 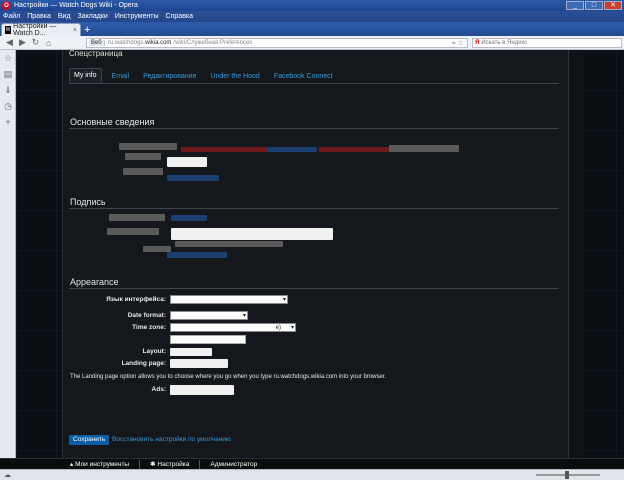 What do you see at coordinates (149, 327) in the screenshot?
I see `time-zone-label: Time zone:` at bounding box center [149, 327].